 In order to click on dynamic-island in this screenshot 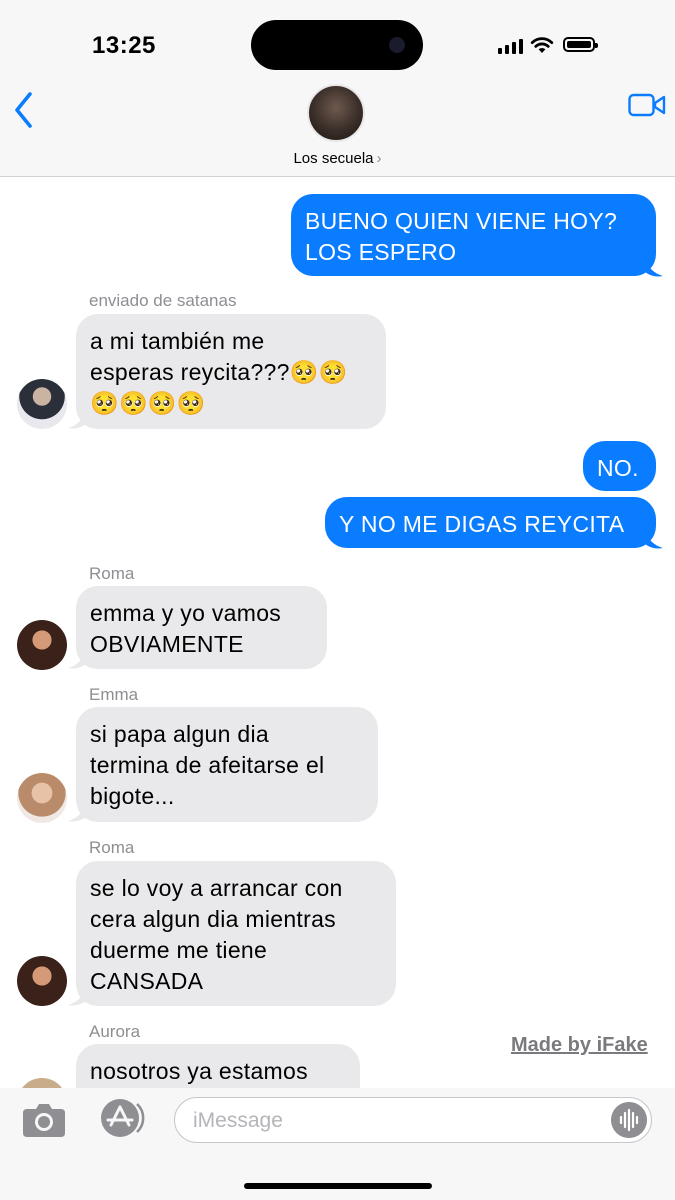, I will do `click(337, 45)`.